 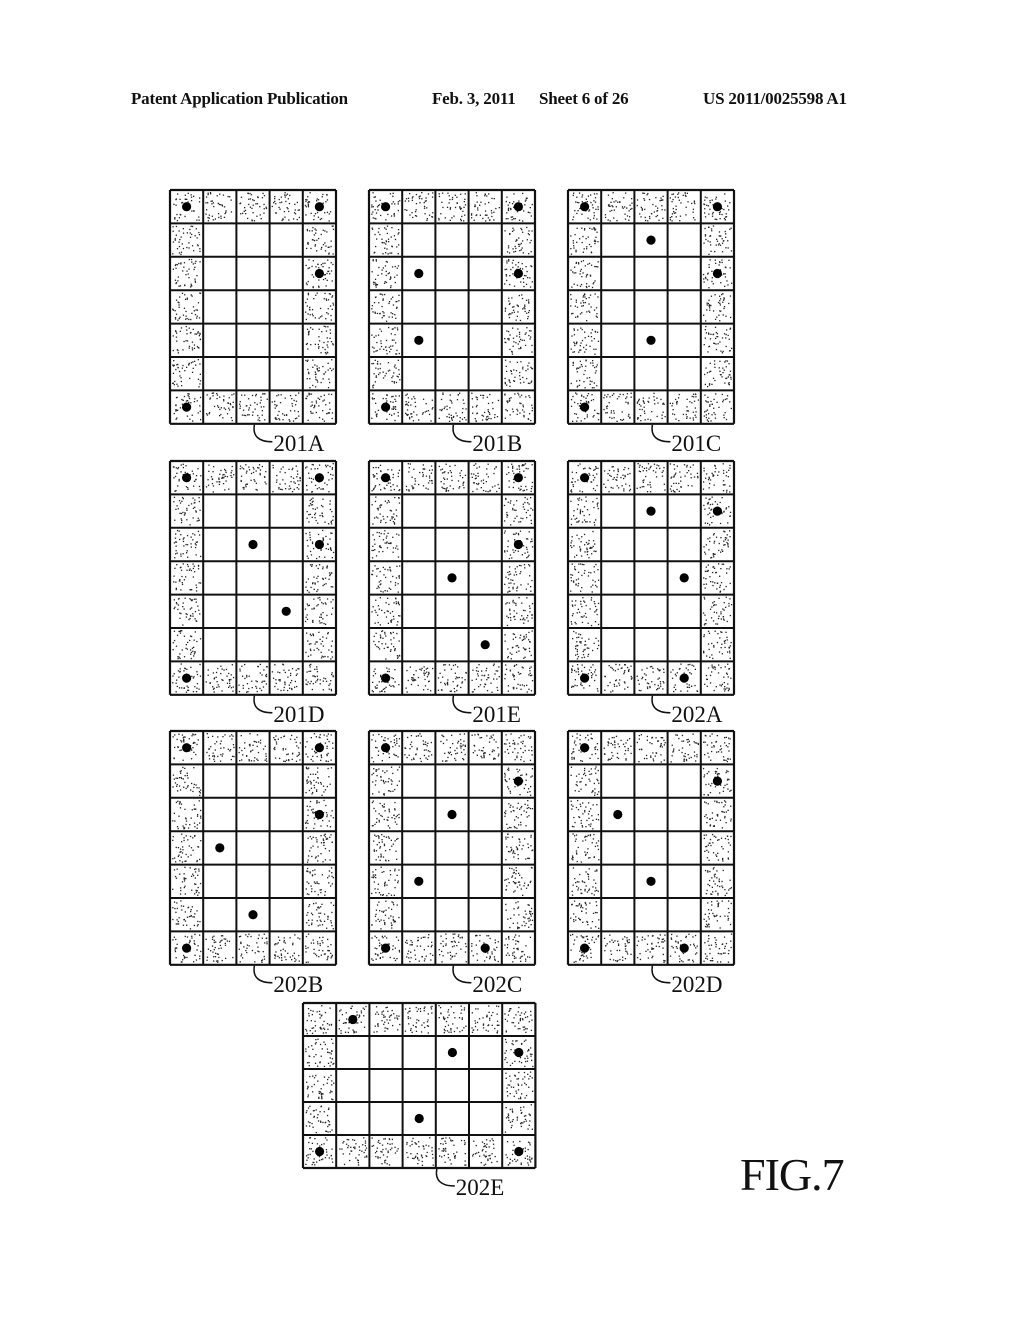 I want to click on pattern-202D: 202D, so click(x=651, y=863).